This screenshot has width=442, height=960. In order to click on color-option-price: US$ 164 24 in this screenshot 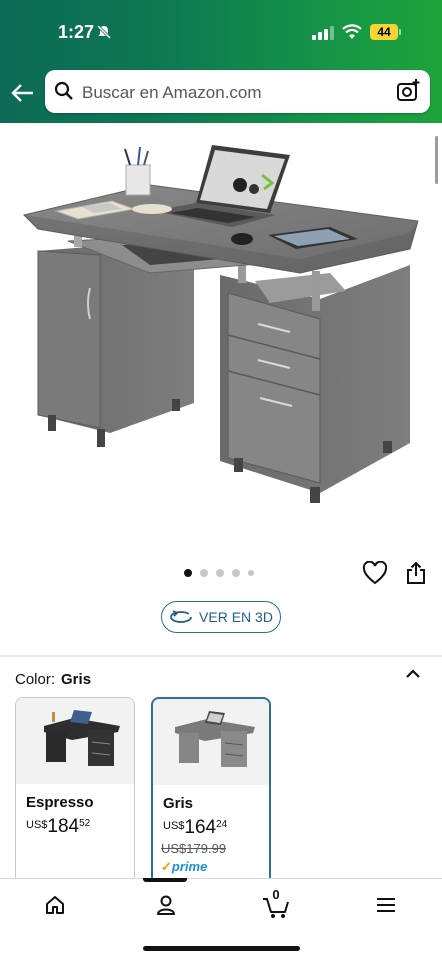, I will do `click(195, 828)`.